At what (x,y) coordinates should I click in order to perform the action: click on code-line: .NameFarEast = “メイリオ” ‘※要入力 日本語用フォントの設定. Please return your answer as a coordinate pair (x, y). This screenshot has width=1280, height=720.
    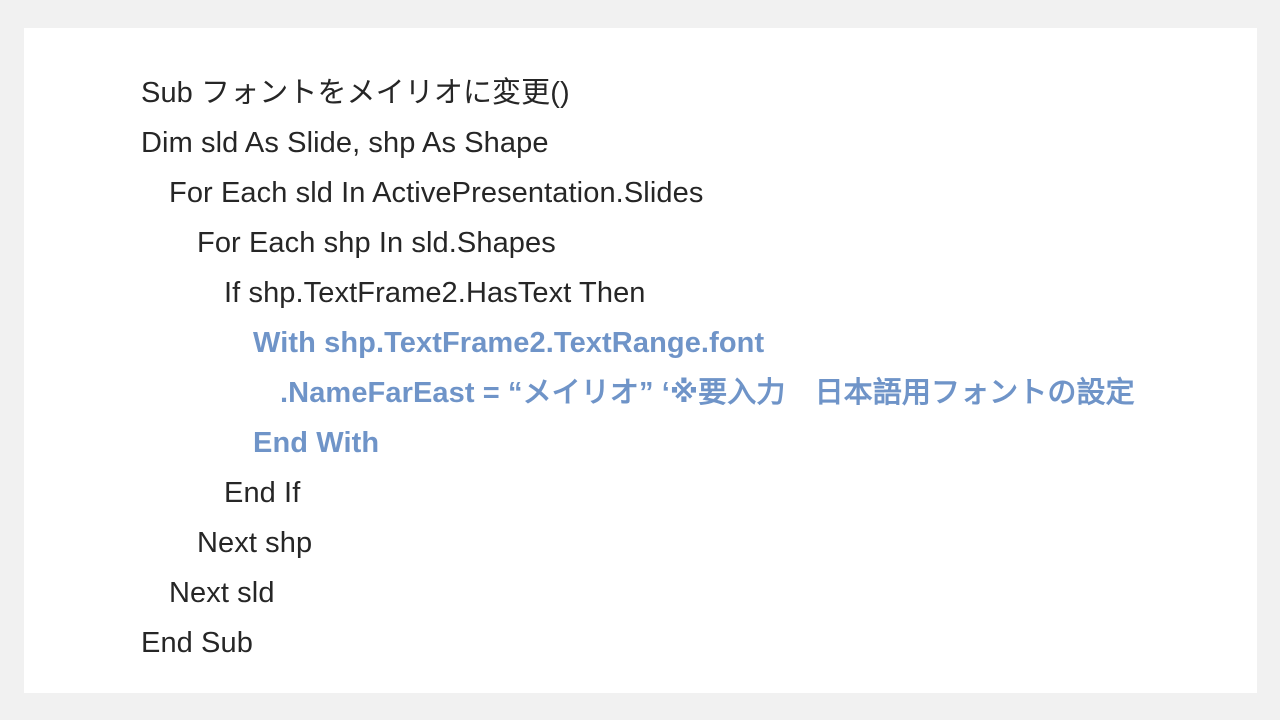
    Looking at the image, I should click on (707, 393).